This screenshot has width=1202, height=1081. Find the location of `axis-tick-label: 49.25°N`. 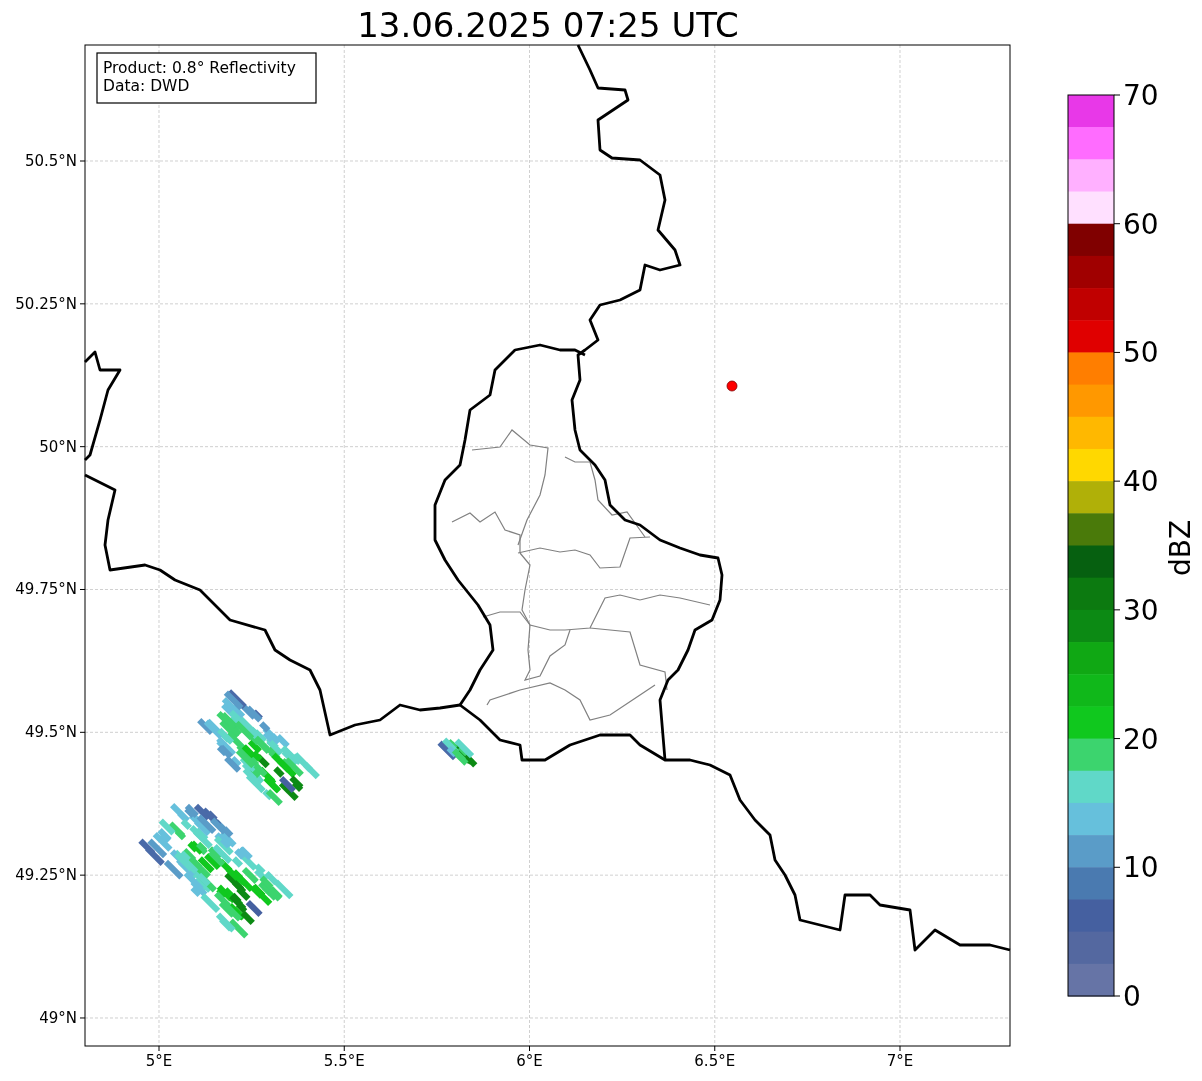

axis-tick-label: 49.25°N is located at coordinates (46, 875).